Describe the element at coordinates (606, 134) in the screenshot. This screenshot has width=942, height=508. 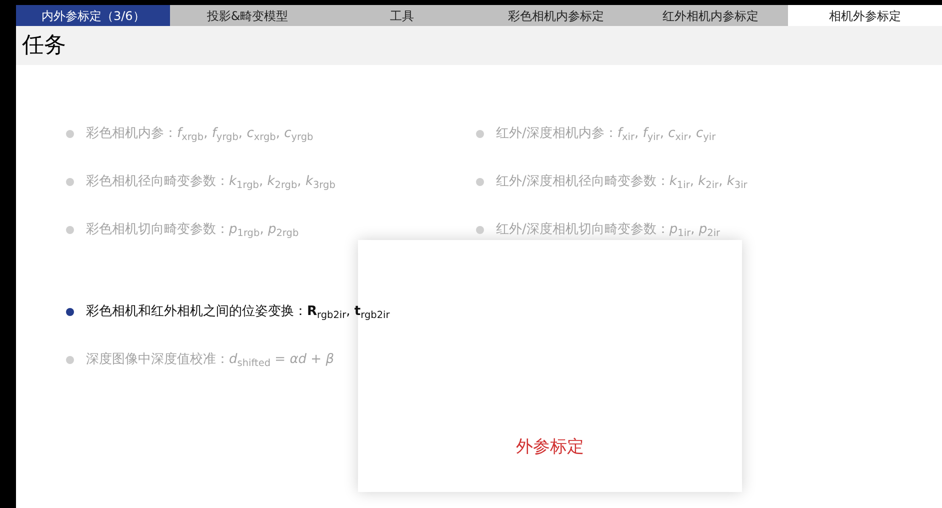
I see `bullet-text: 红外/深度相机内参：f$_{xir}$, f$_{yir}$, c$_{xir}$, c$_{yir}$` at that location.